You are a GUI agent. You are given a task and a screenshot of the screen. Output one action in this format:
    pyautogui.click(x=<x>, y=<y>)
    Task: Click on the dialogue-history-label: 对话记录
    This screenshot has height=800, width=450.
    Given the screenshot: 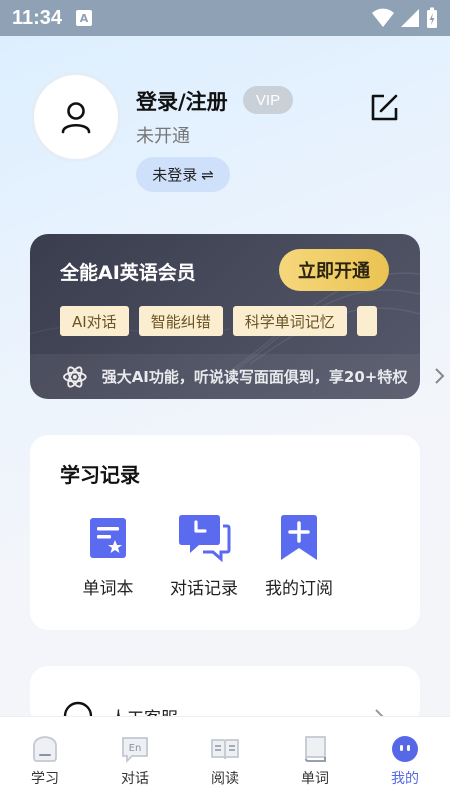 What is the action you would take?
    pyautogui.click(x=204, y=589)
    